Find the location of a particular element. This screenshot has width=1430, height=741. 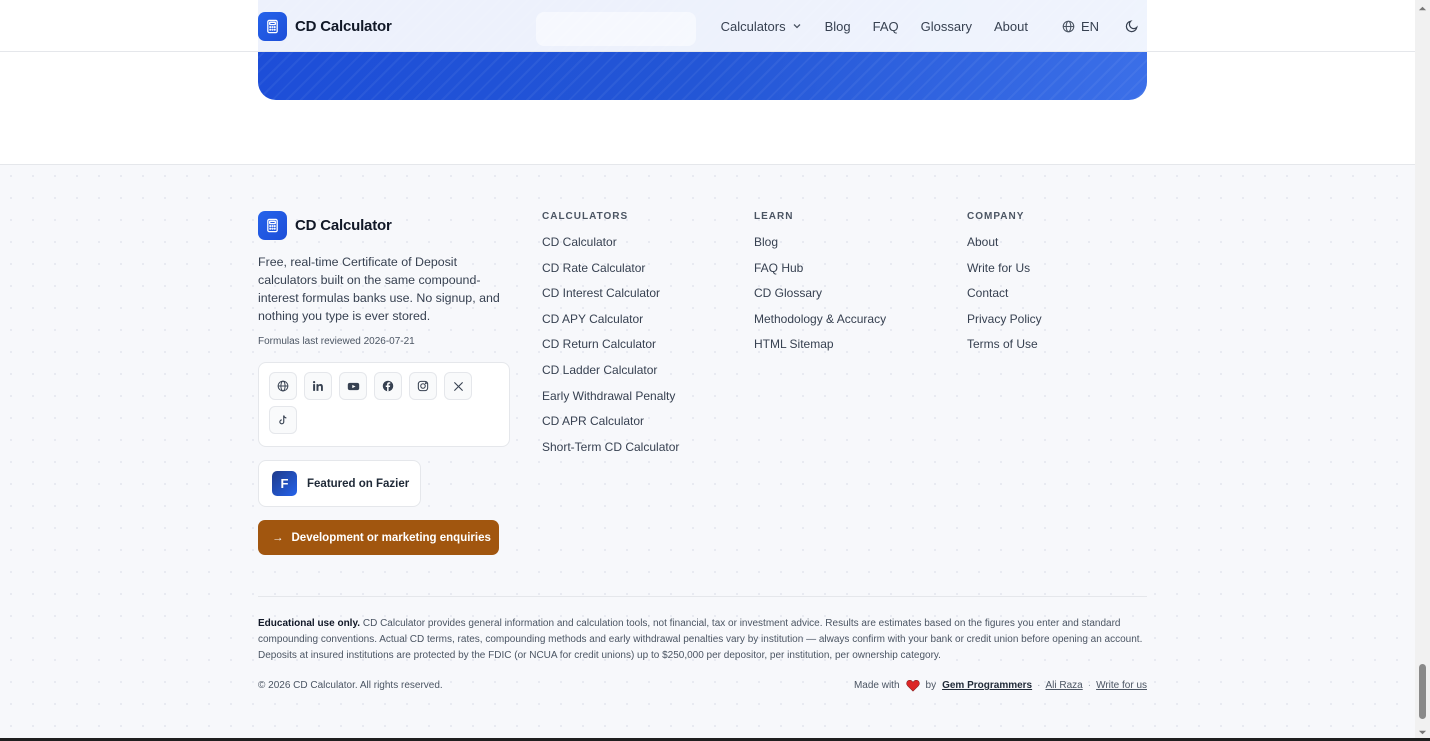

footer-brand-name: CD Calculator is located at coordinates (343, 225).